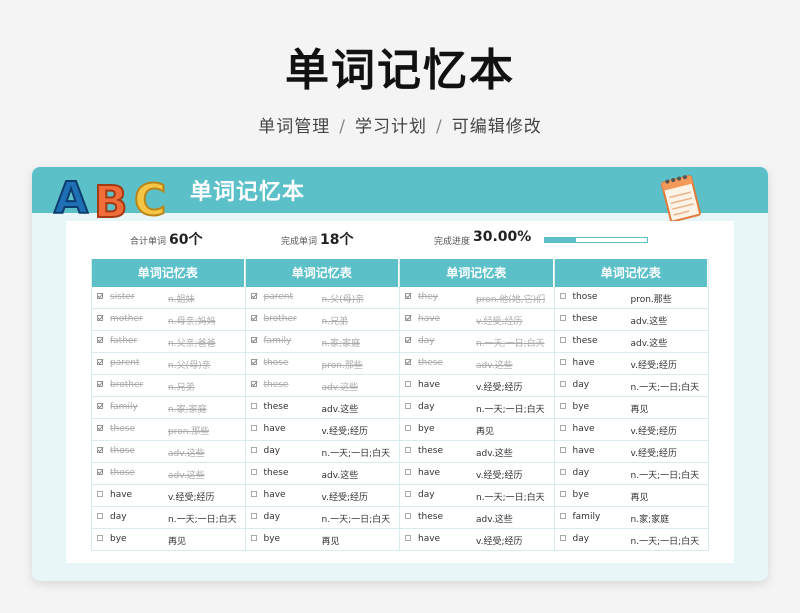 This screenshot has height=613, width=800. Describe the element at coordinates (639, 498) in the screenshot. I see `meaning-cell: 再见` at that location.